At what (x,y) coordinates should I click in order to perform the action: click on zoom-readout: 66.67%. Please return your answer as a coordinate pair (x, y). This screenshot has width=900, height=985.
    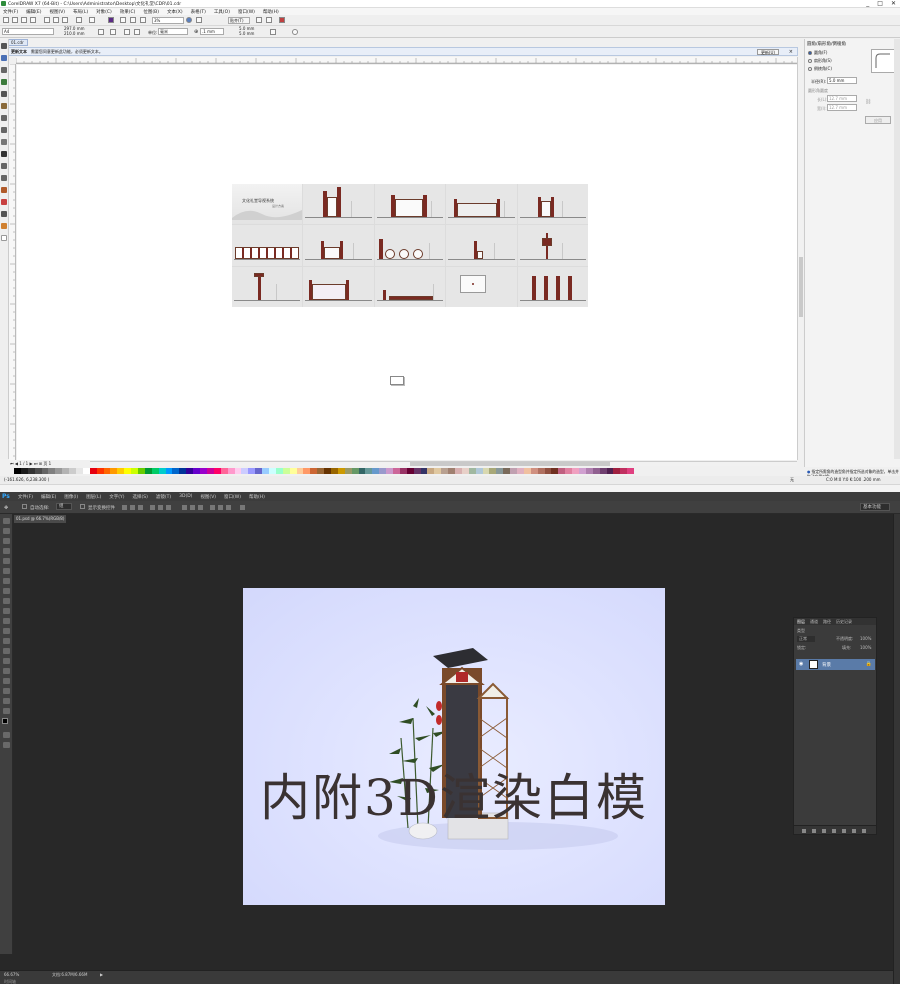
    Looking at the image, I should click on (11, 974).